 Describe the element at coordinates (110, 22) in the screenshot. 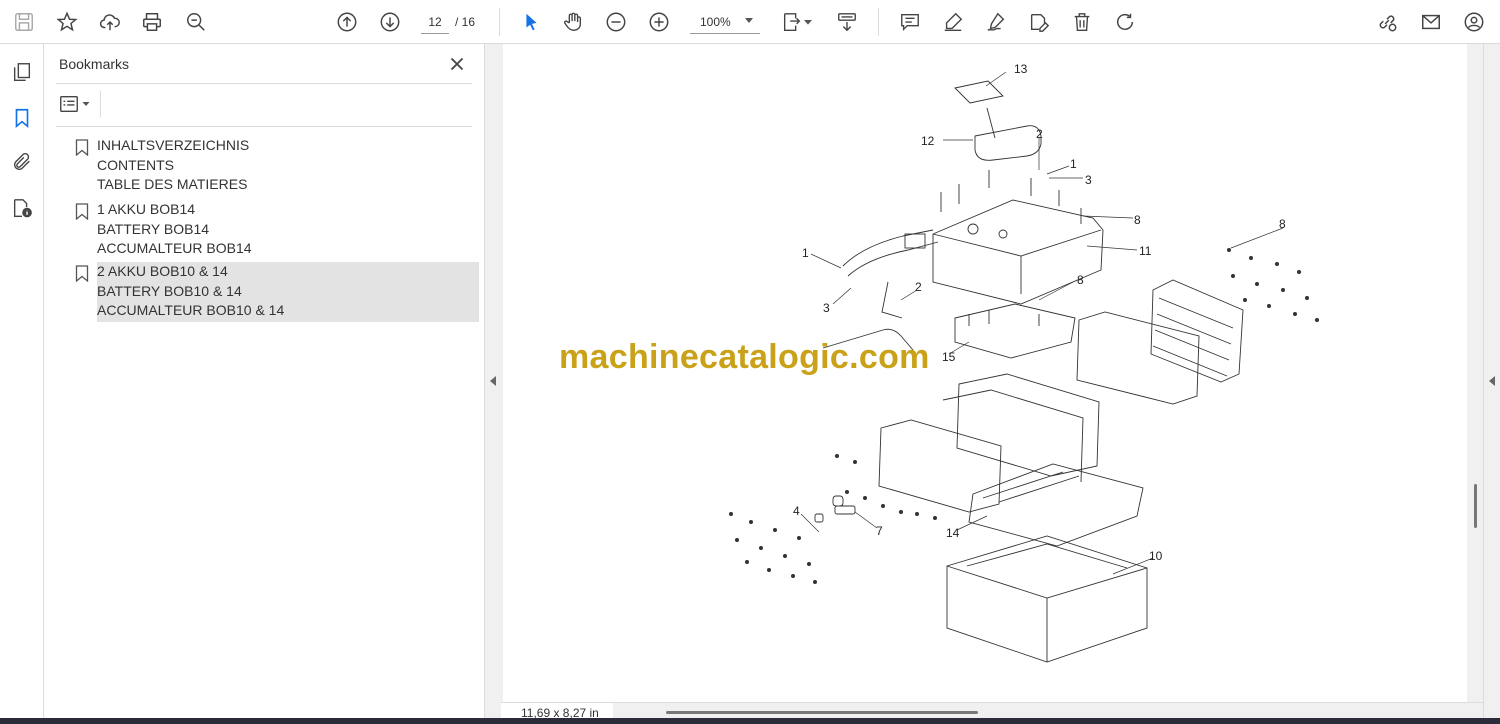

I see `upload-icon` at that location.